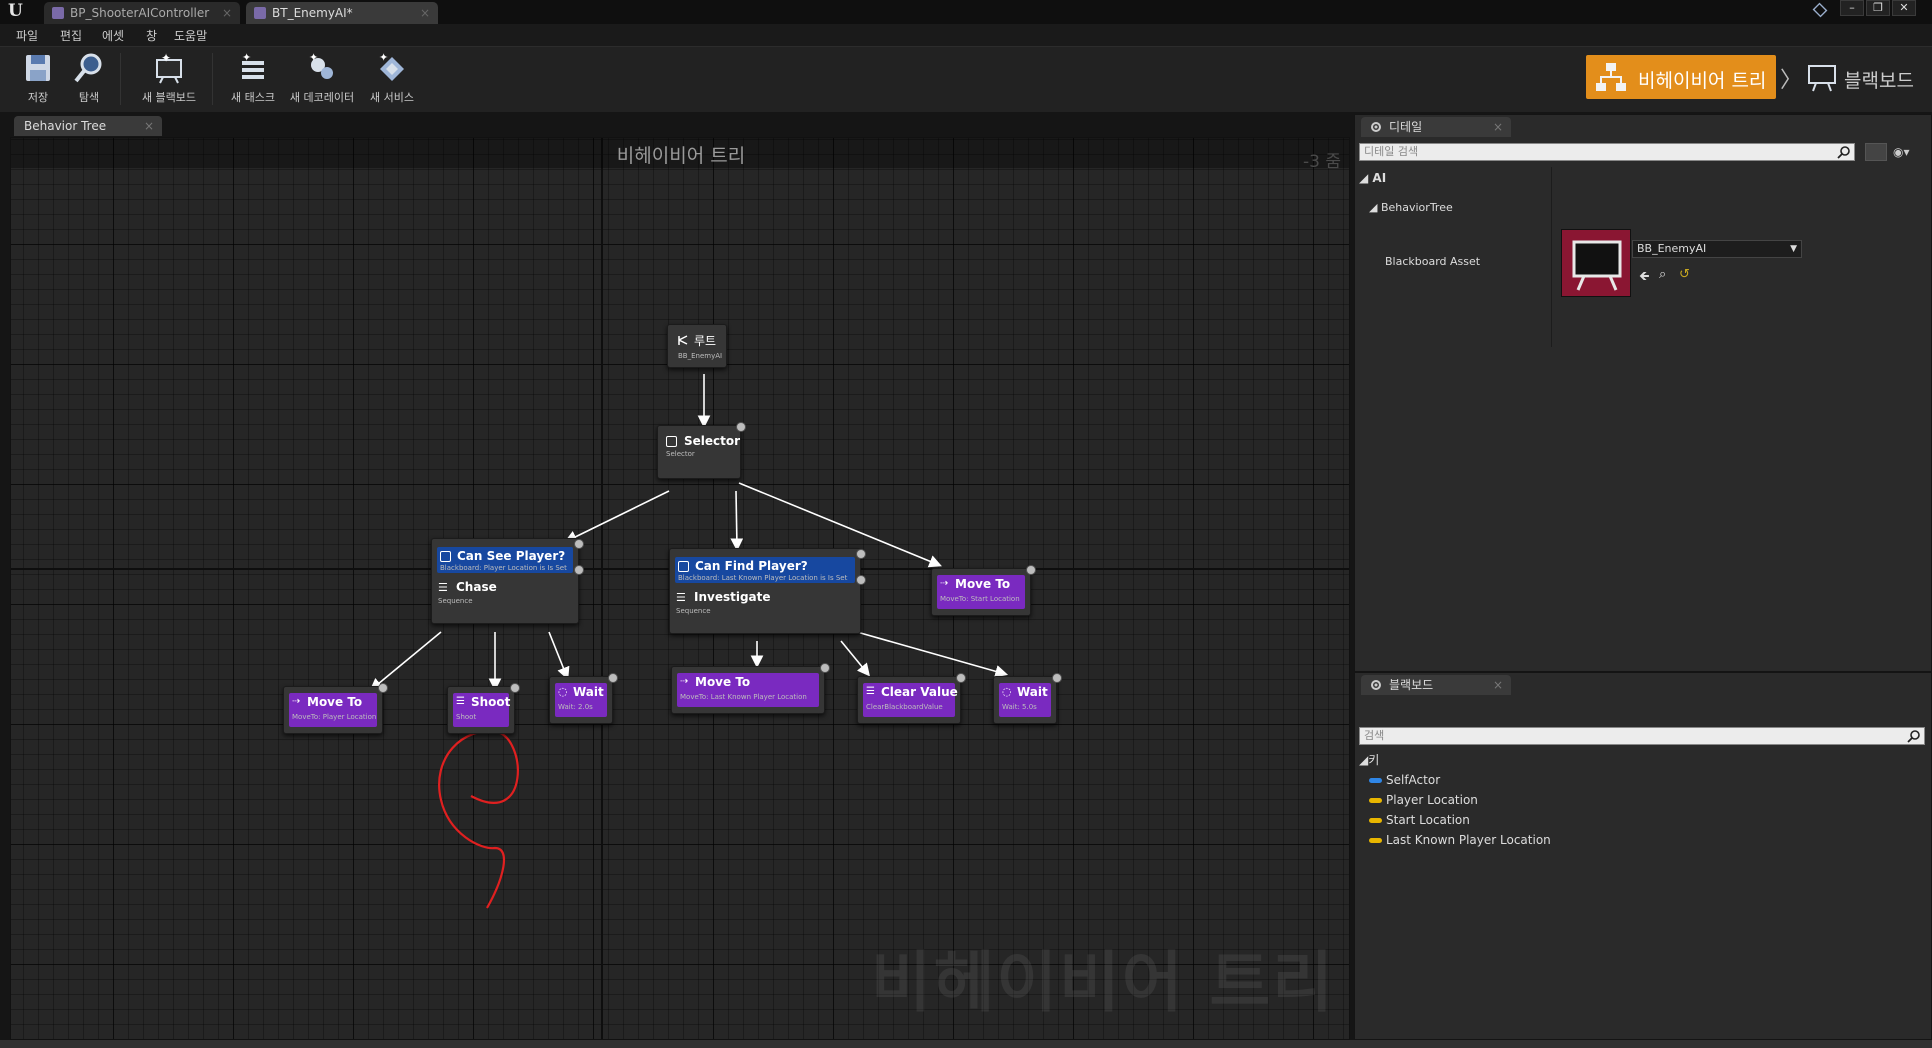  I want to click on blueprint-icon, so click(58, 13).